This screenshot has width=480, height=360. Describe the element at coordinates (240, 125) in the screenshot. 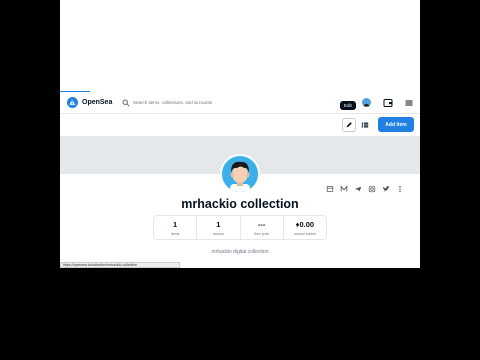

I see `collection-toolbar: Add item` at that location.